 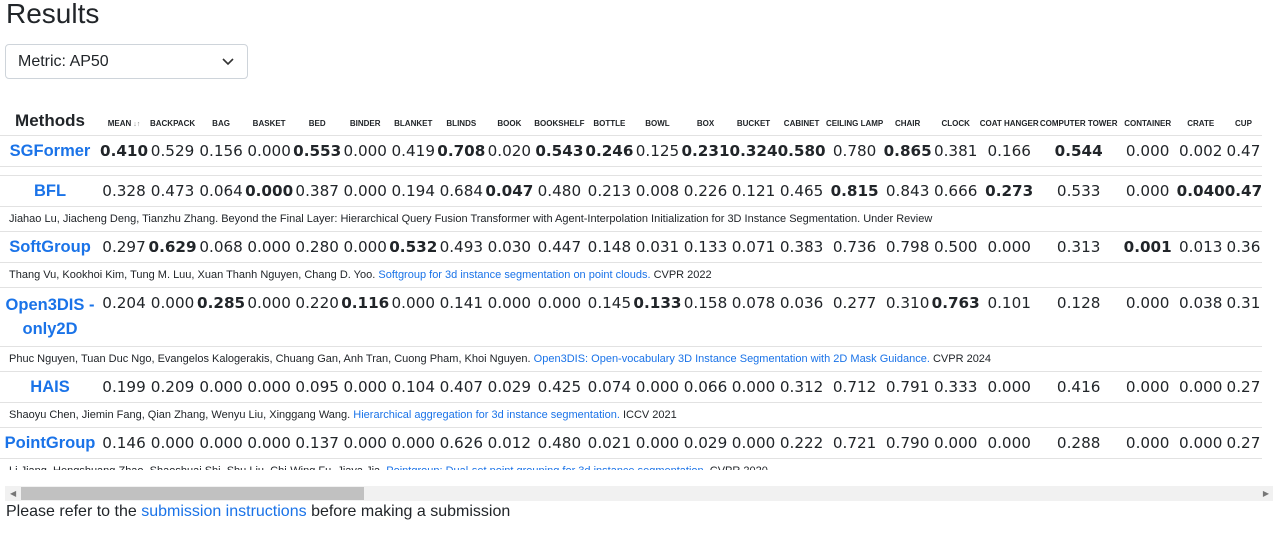 What do you see at coordinates (705, 247) in the screenshot?
I see `table-cell: 0.133` at bounding box center [705, 247].